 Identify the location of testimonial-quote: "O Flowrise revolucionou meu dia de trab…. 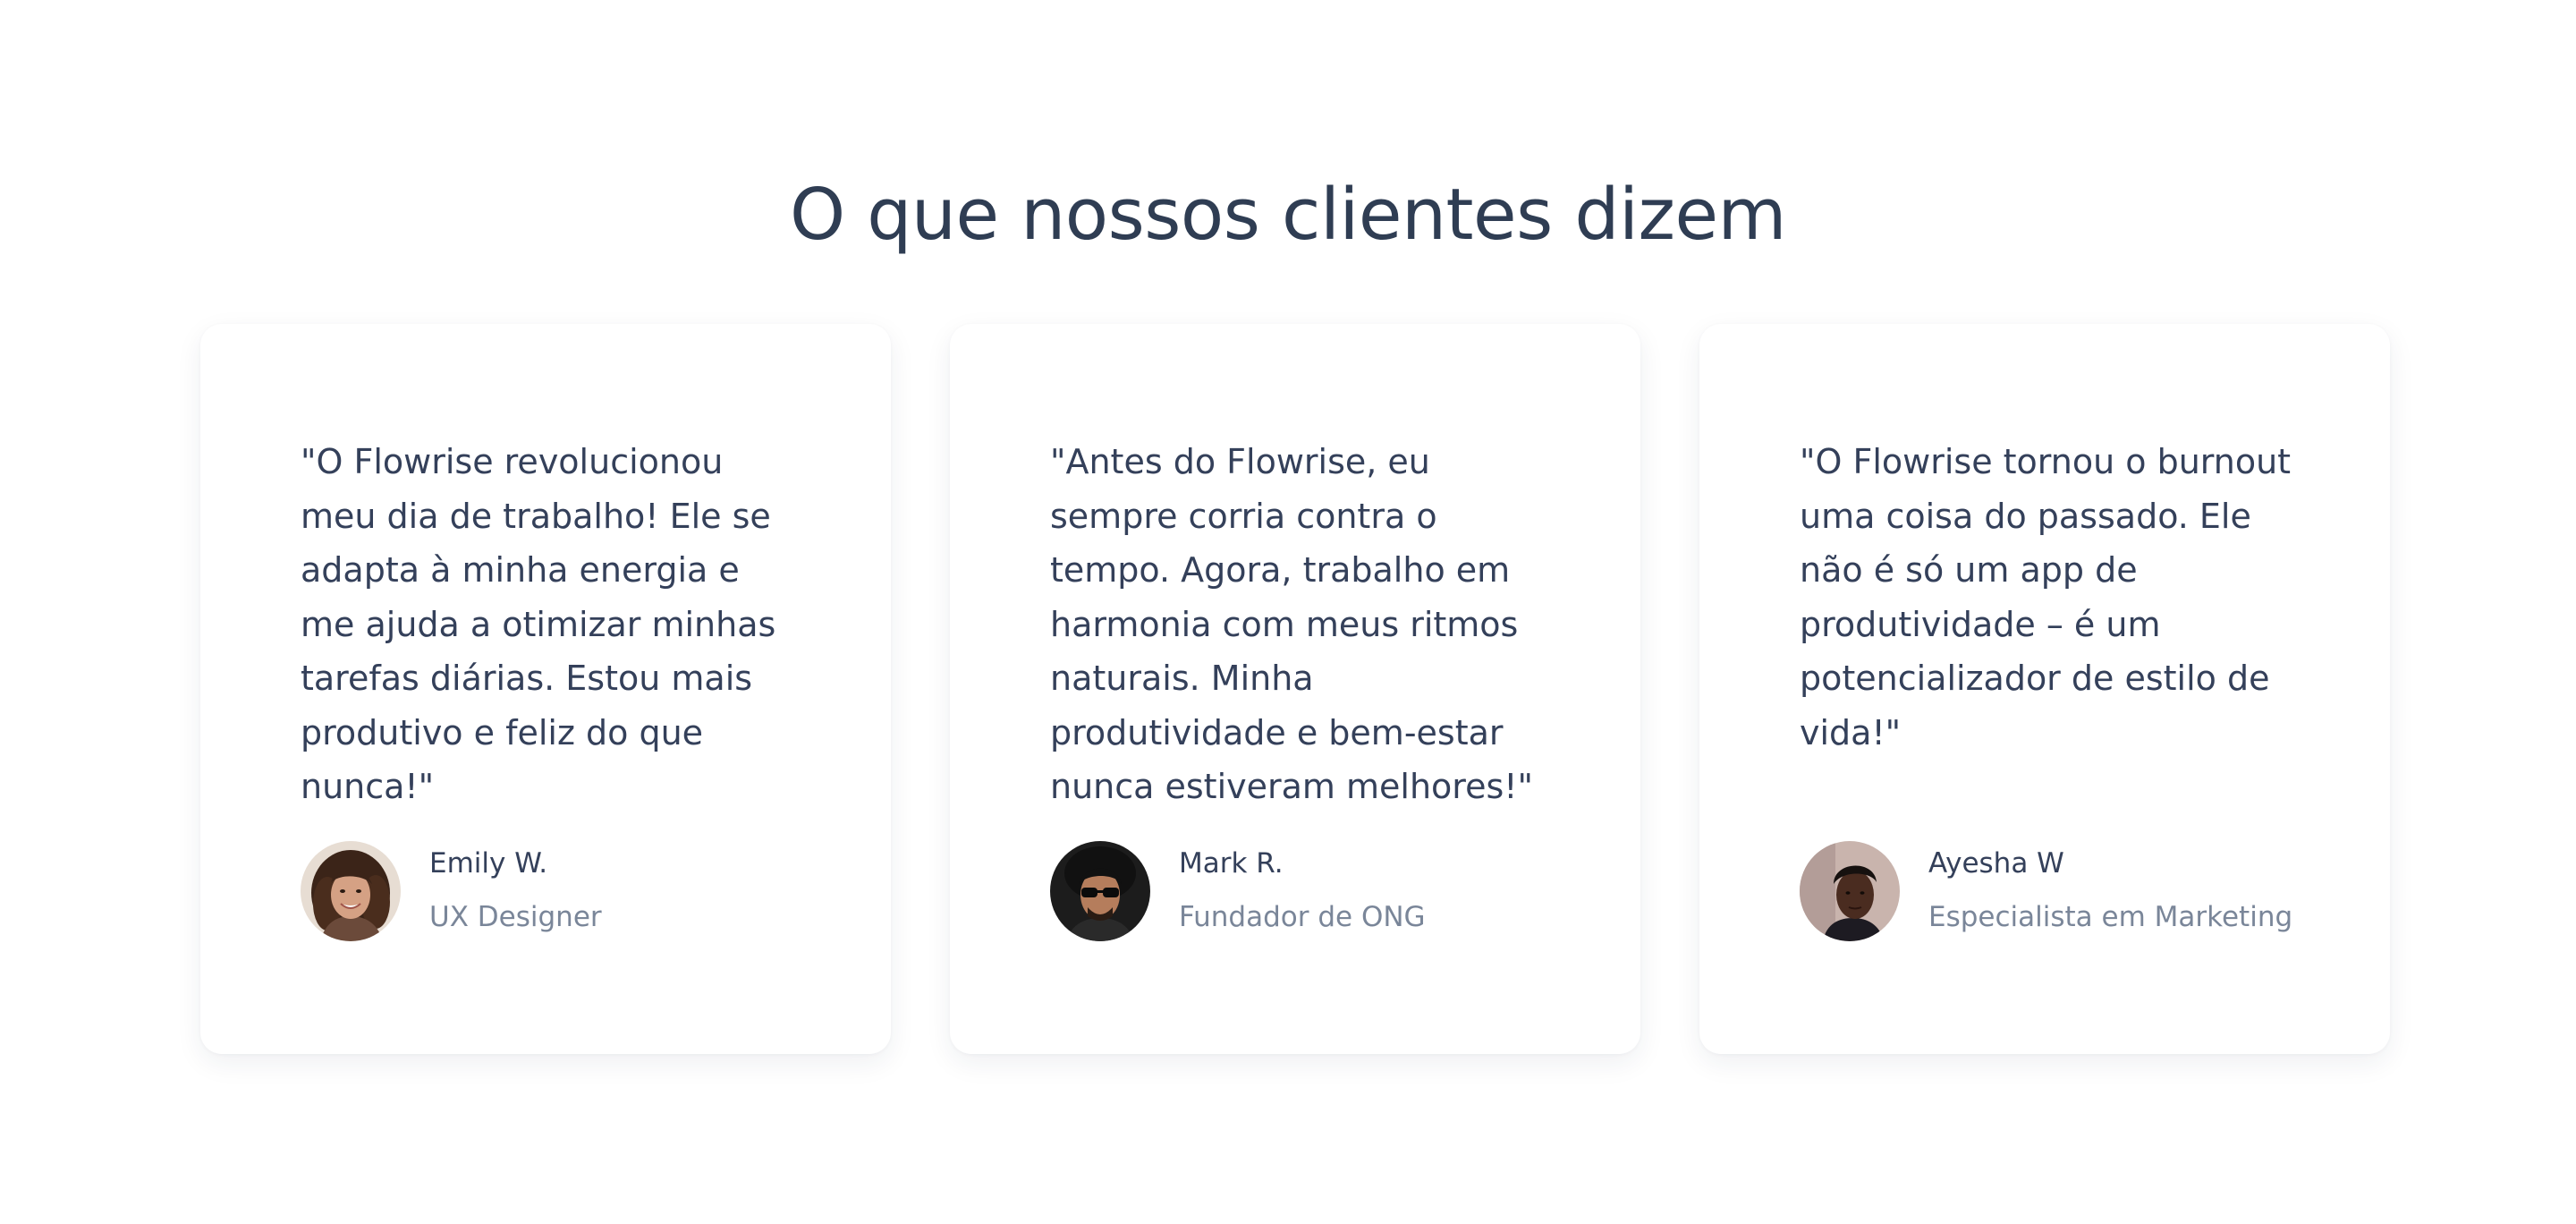
(538, 624).